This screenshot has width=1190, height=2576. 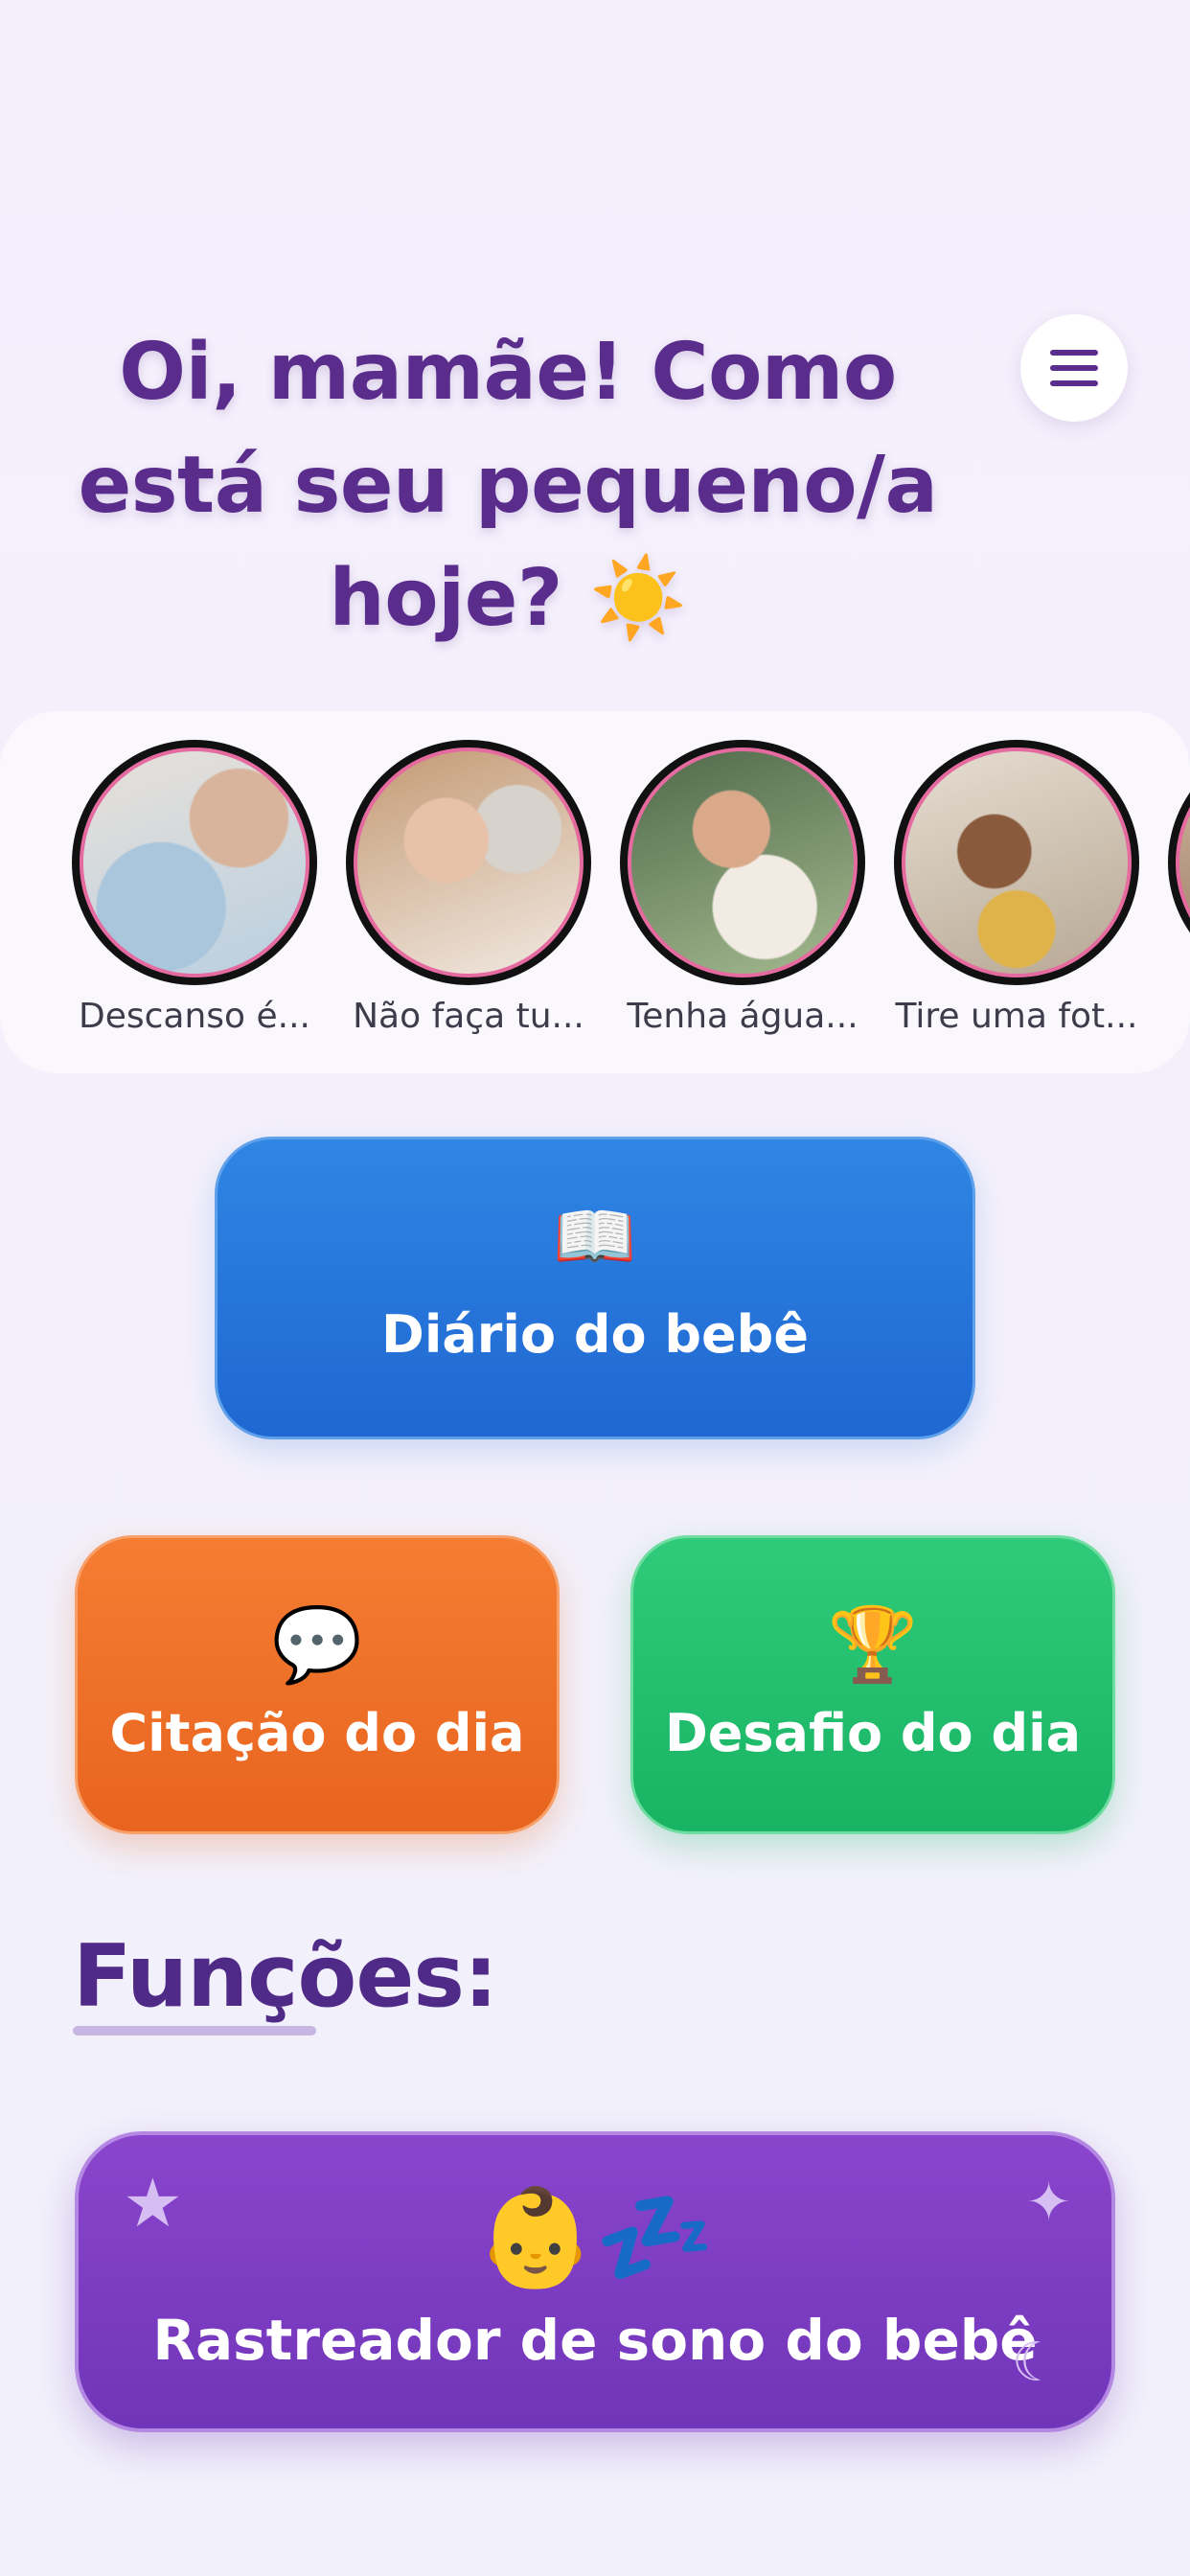 I want to click on greeting-line-2: está seu pequeno/a, so click(x=508, y=485).